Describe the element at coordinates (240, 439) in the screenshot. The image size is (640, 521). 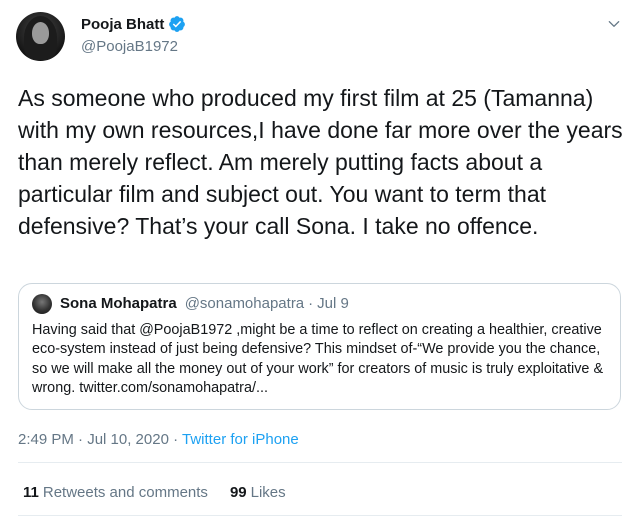
I see `tweet-source: Twitter for iPhone` at that location.